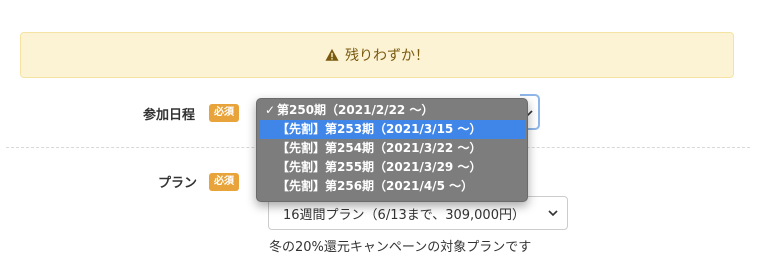 This screenshot has height=265, width=767. Describe the element at coordinates (553, 213) in the screenshot. I see `chevron-down-icon` at that location.